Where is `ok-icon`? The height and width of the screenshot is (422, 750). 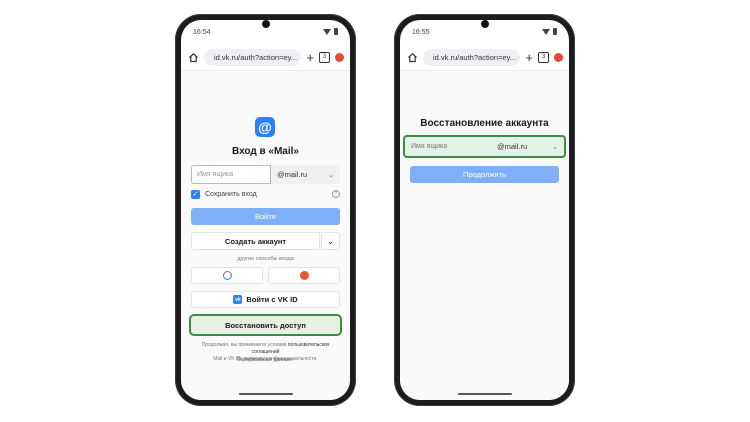
ok-icon is located at coordinates (304, 275).